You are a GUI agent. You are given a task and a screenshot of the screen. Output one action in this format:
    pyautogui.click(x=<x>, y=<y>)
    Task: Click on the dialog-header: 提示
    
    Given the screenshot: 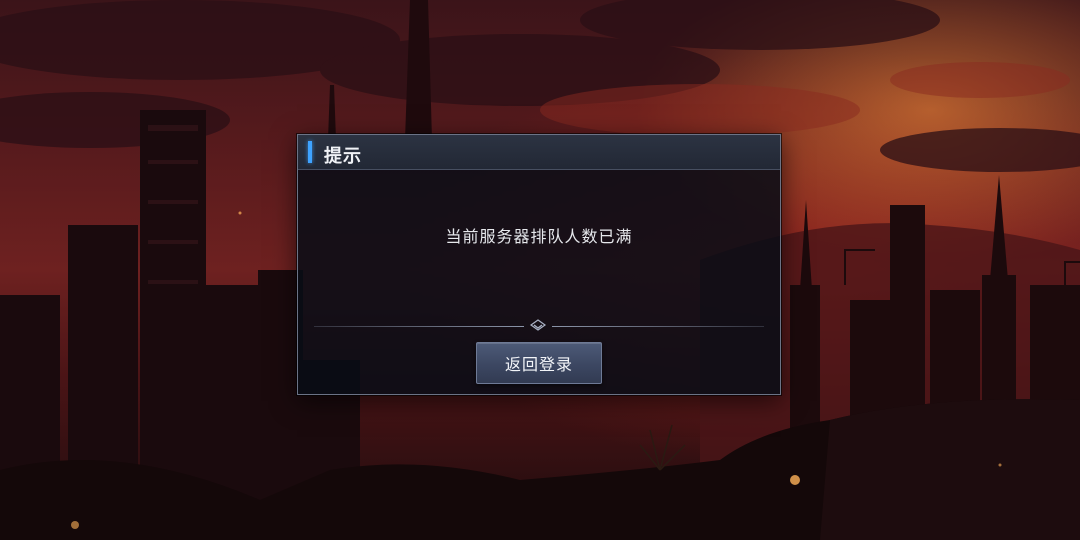 What is the action you would take?
    pyautogui.click(x=539, y=152)
    